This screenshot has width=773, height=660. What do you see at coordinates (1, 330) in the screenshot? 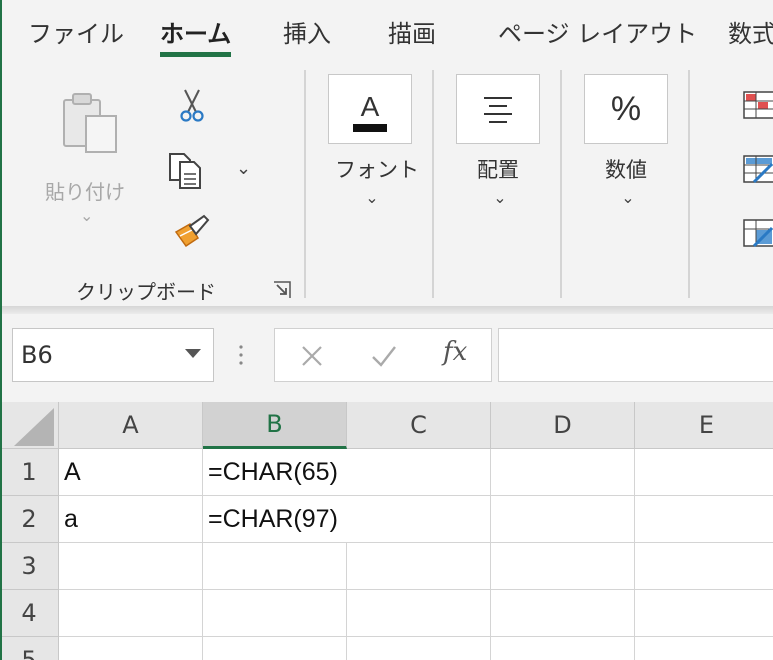
I see `window-edge` at bounding box center [1, 330].